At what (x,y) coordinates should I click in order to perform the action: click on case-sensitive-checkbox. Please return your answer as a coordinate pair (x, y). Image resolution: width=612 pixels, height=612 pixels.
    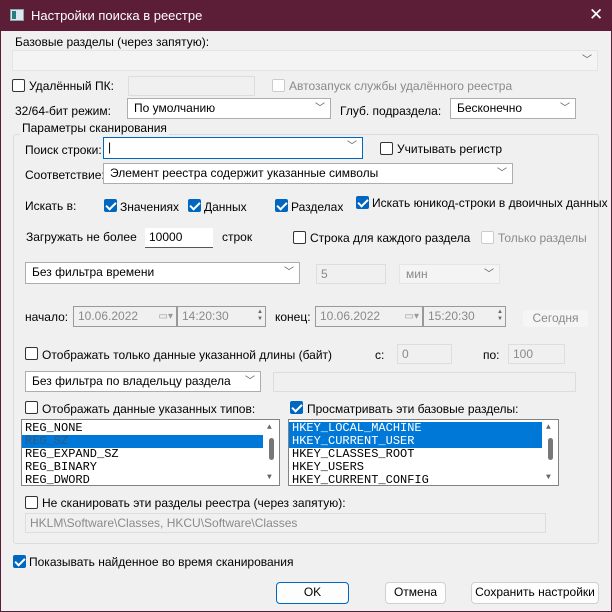
    Looking at the image, I should click on (386, 148).